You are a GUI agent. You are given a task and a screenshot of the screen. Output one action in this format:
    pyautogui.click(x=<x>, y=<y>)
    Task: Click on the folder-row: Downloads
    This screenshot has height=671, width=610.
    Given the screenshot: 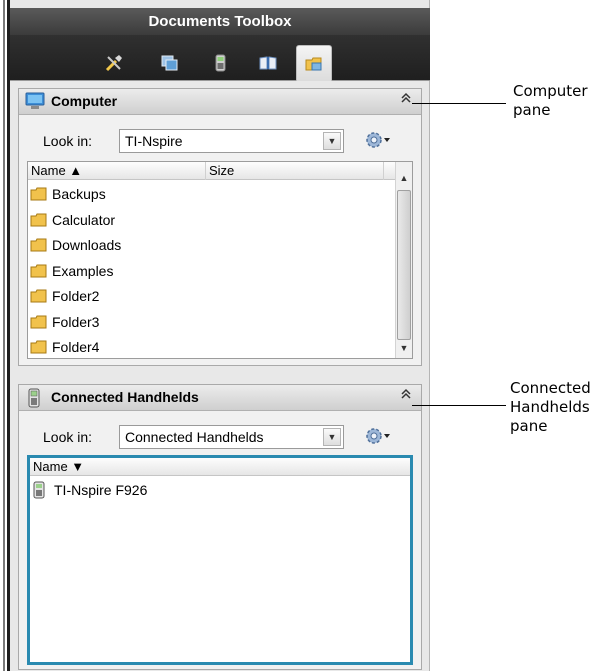 What is the action you would take?
    pyautogui.click(x=75, y=245)
    